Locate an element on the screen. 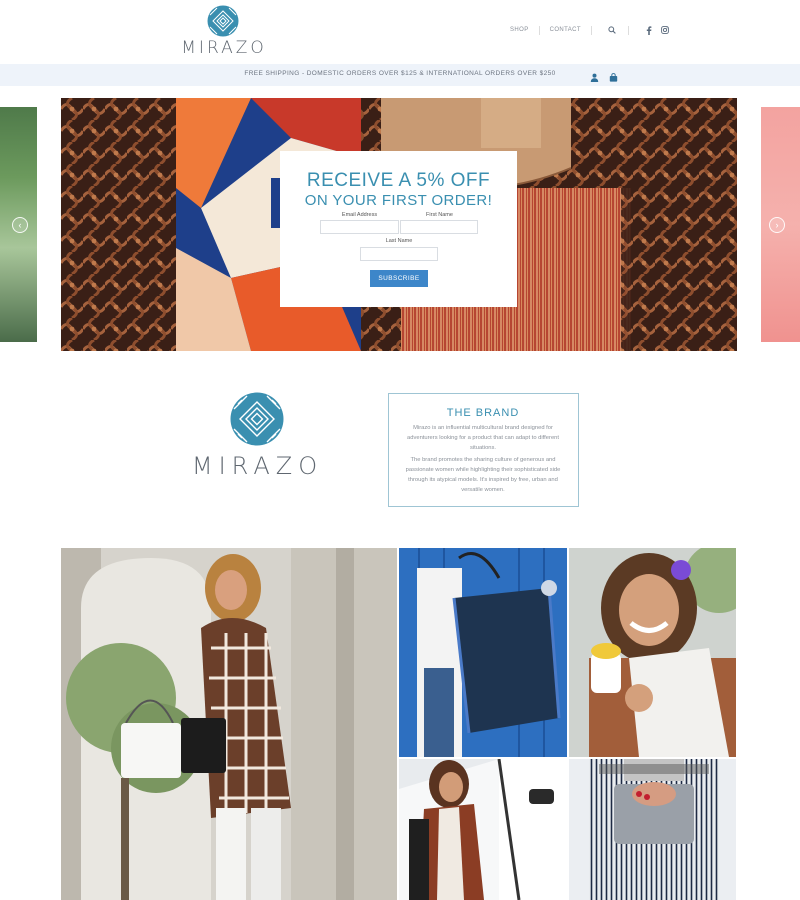 This screenshot has height=900, width=800. site-header: MIRAZO SHOP CONTACT is located at coordinates (400, 32).